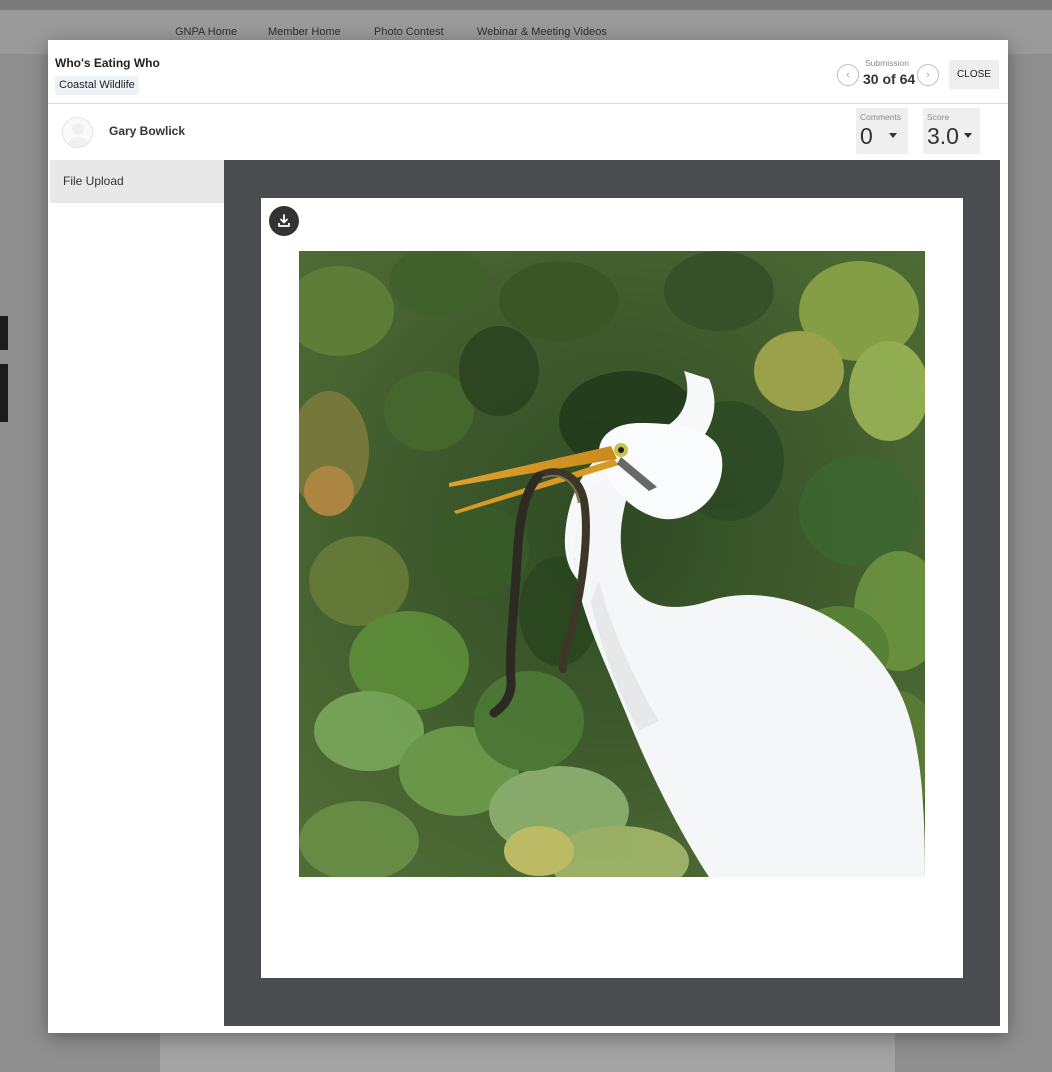  I want to click on score-label: Score, so click(938, 117).